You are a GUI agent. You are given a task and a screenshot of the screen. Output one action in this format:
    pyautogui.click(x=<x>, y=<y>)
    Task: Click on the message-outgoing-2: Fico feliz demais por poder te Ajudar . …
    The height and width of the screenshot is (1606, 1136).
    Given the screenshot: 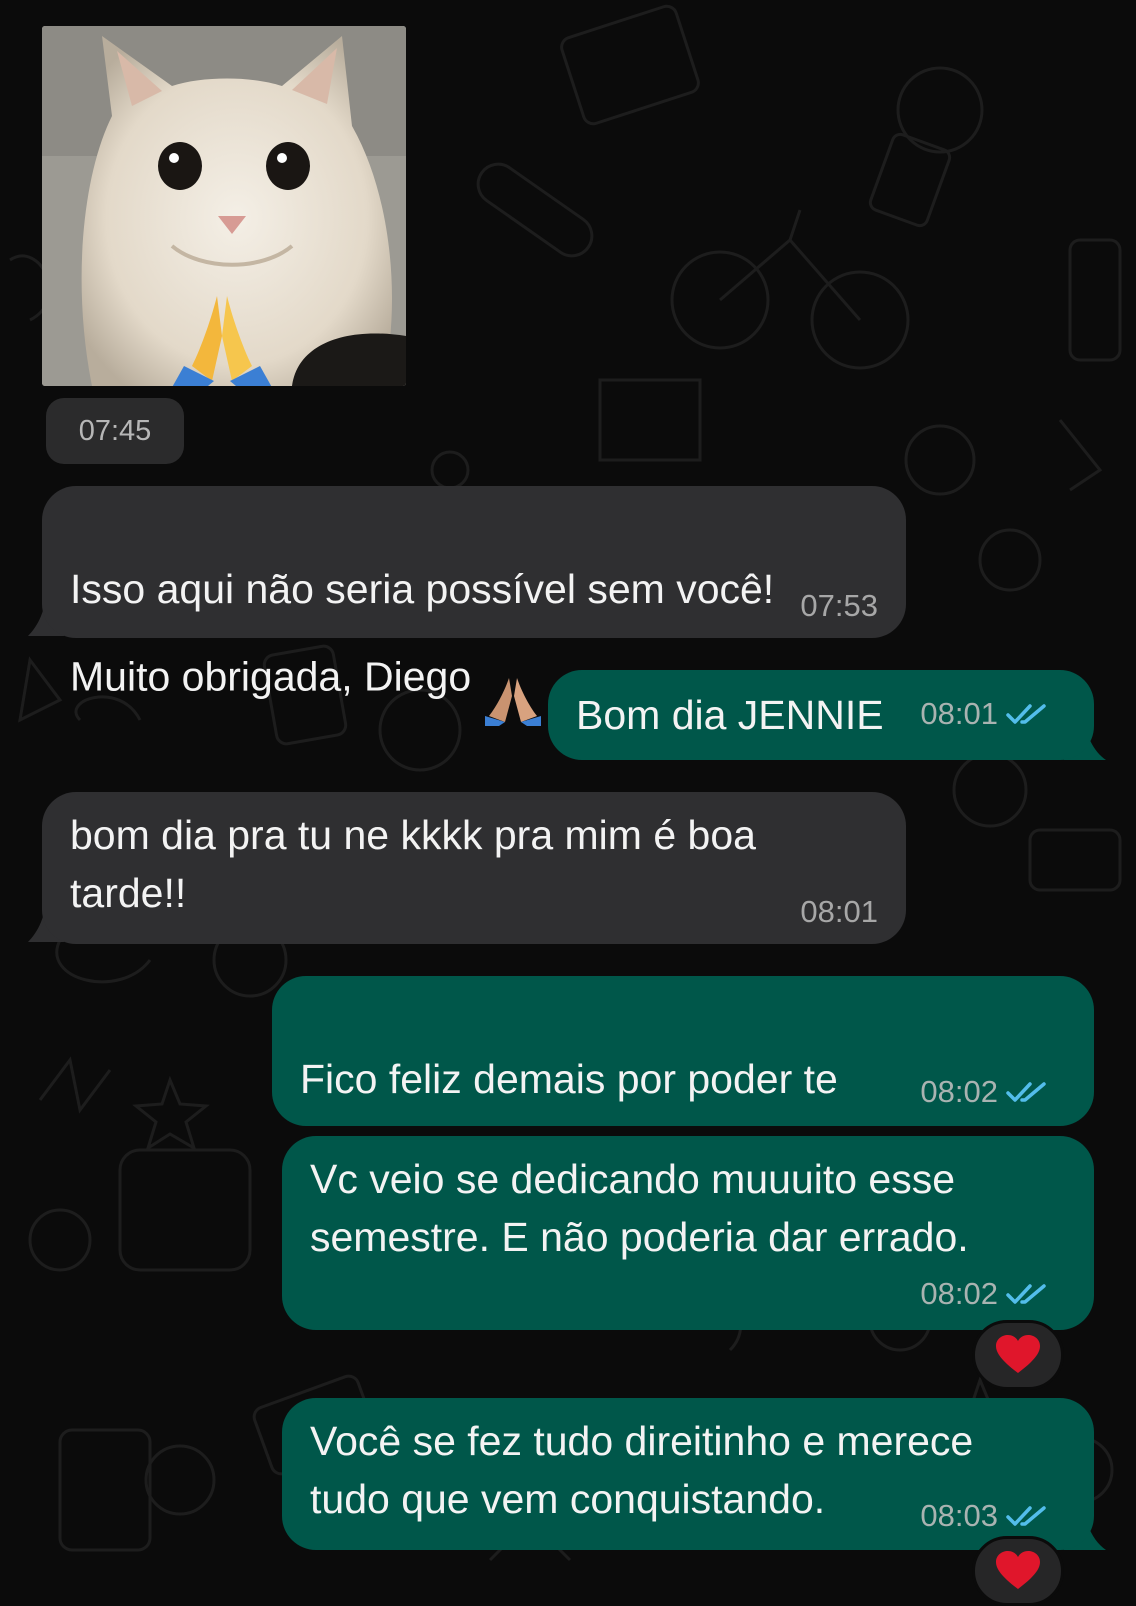 What is the action you would take?
    pyautogui.click(x=683, y=1096)
    